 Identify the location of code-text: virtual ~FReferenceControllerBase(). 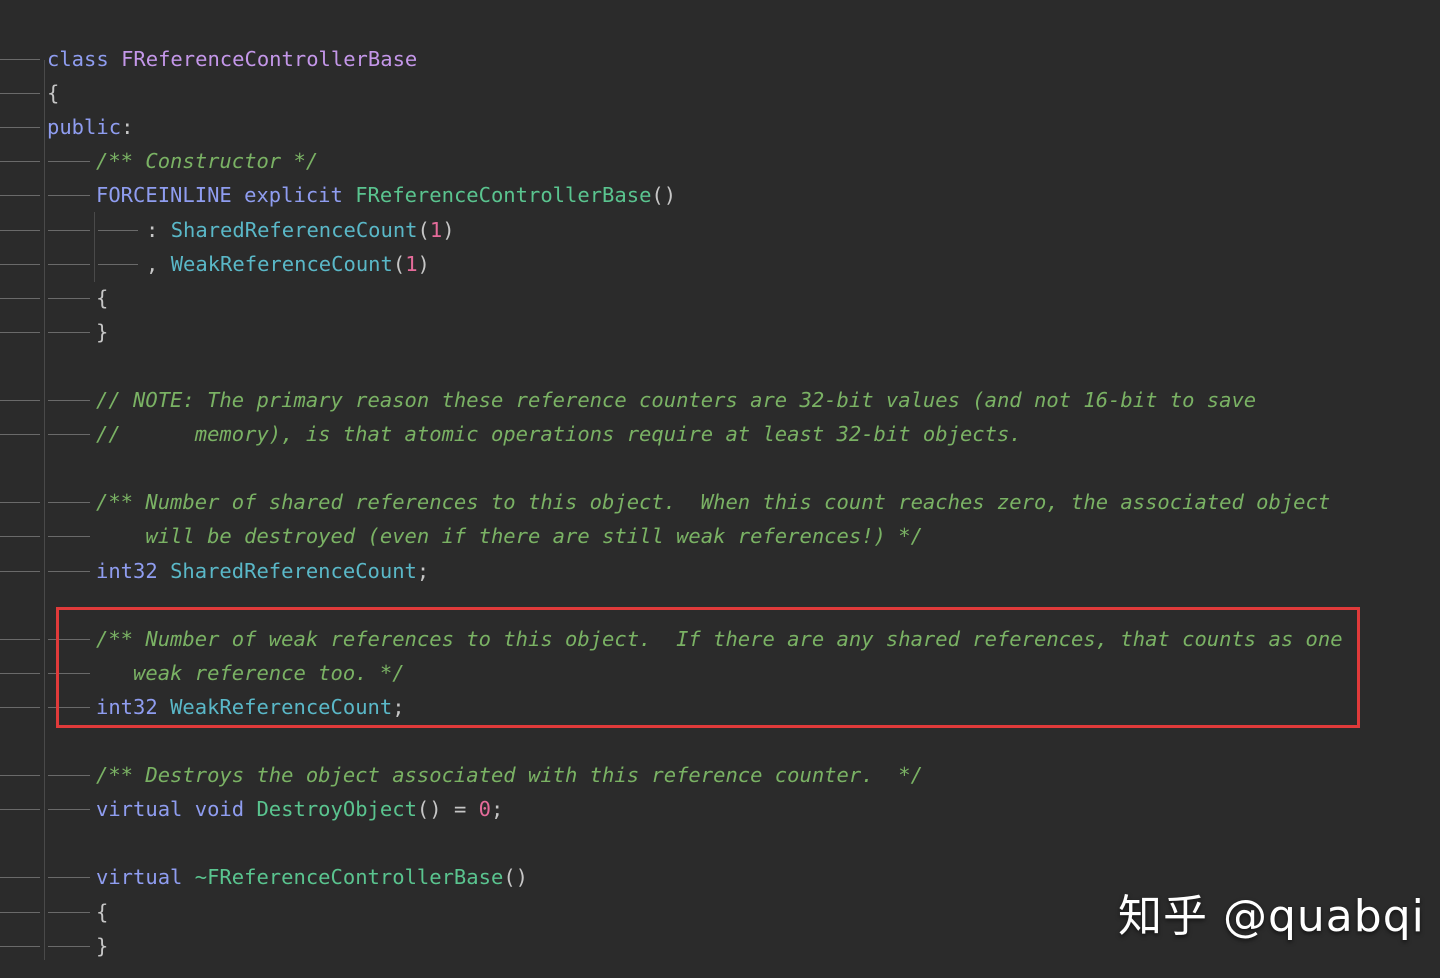
(312, 877).